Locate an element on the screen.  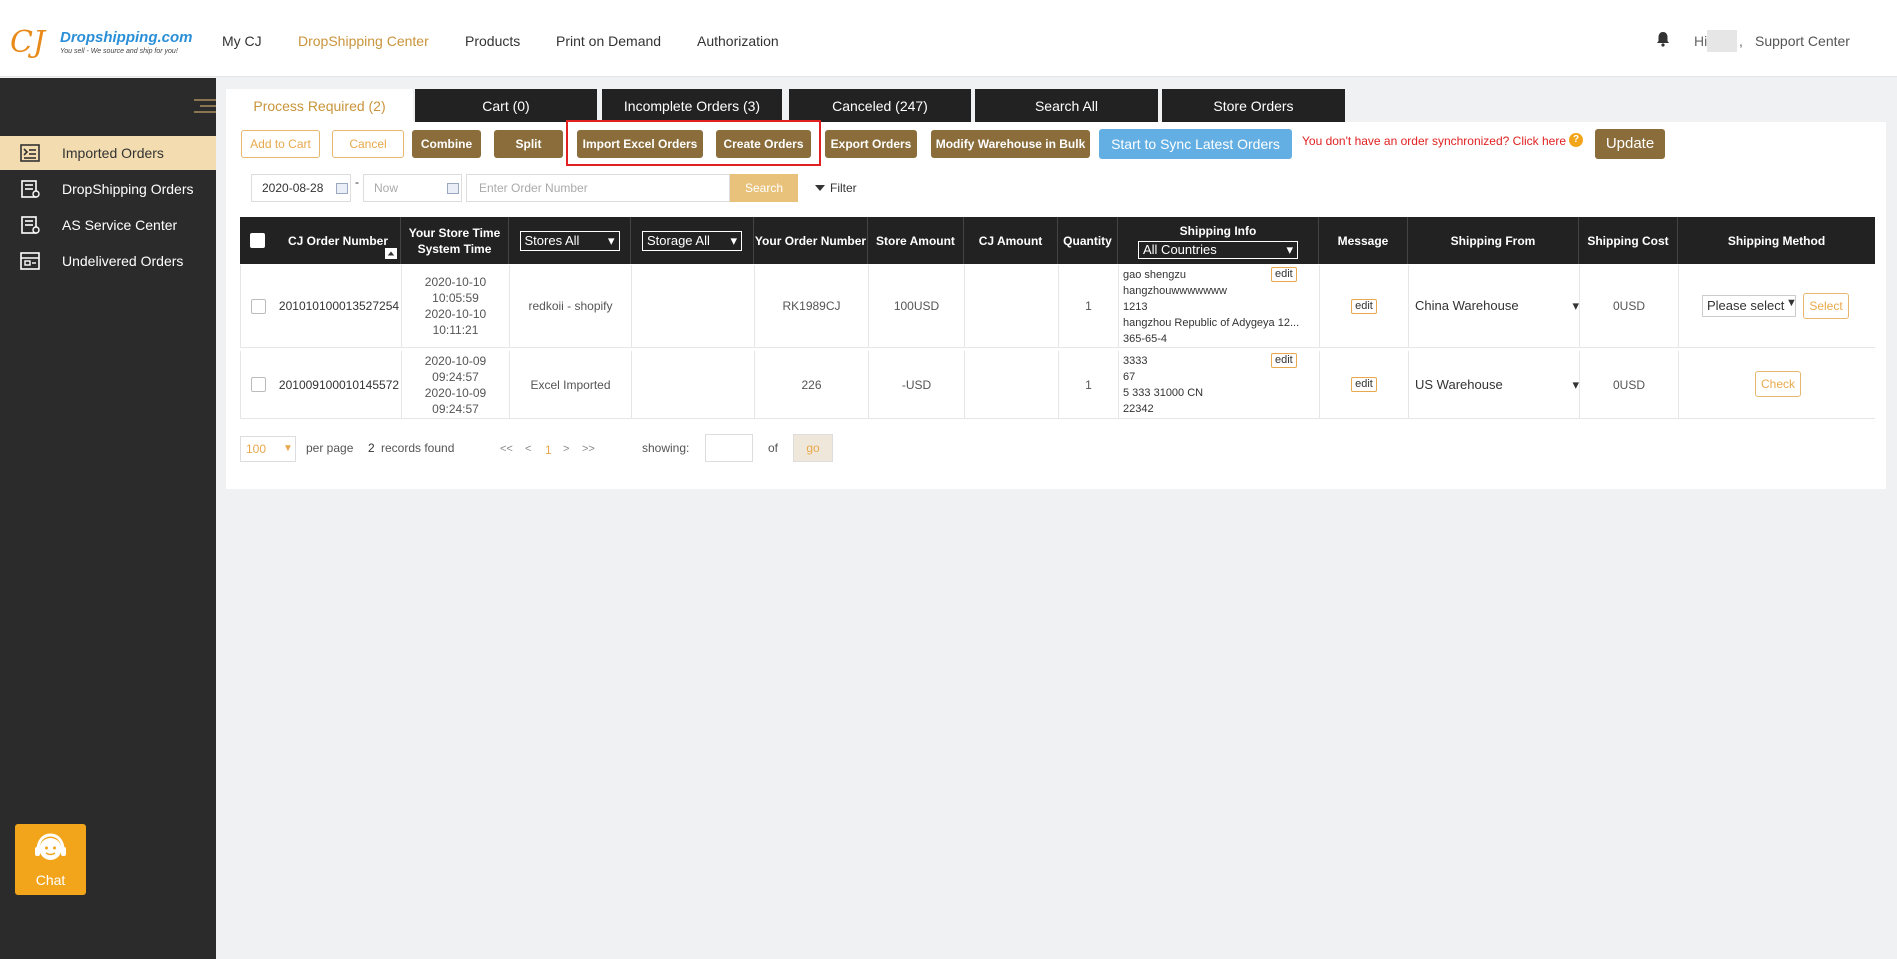
date-to-input: Now is located at coordinates (412, 188).